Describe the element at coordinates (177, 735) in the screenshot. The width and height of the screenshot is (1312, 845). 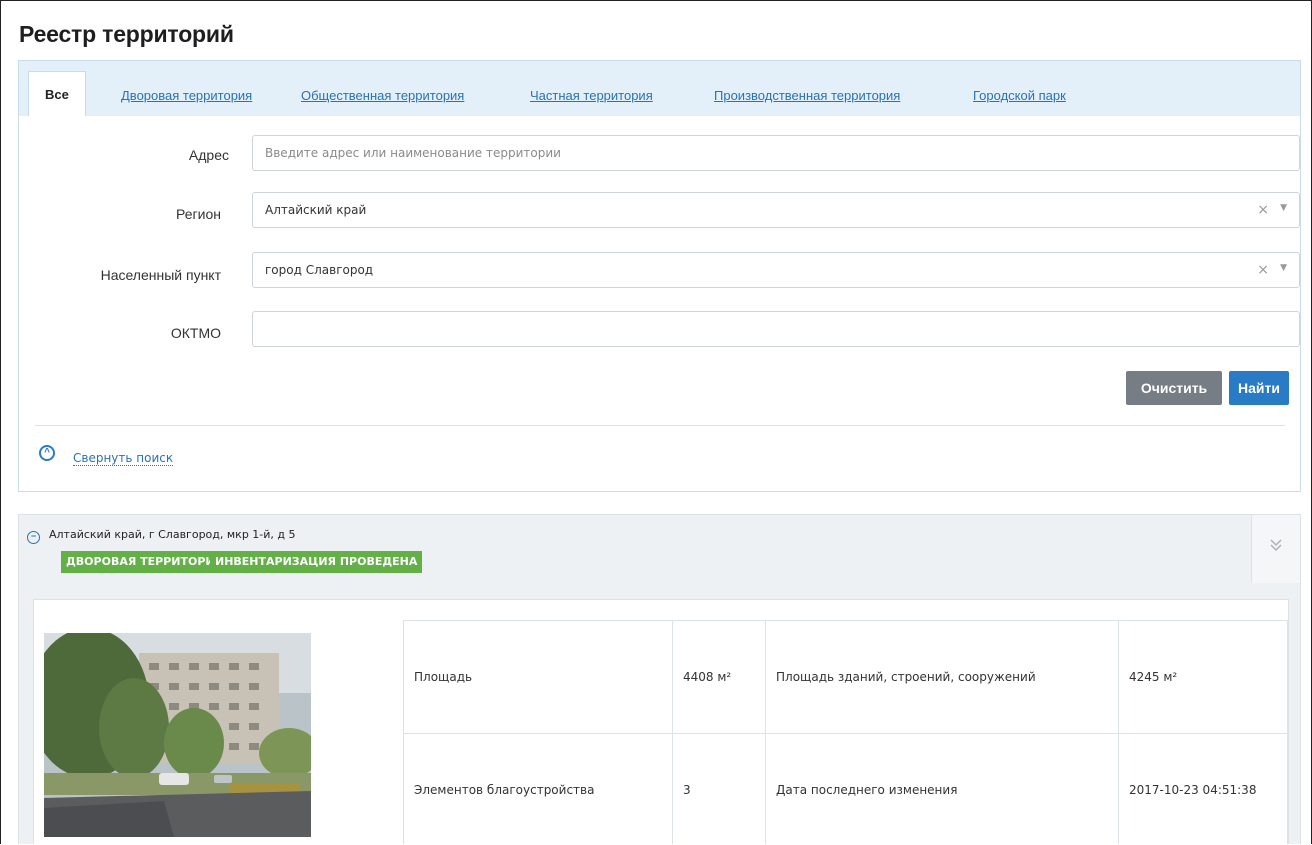
I see `territory-photo` at that location.